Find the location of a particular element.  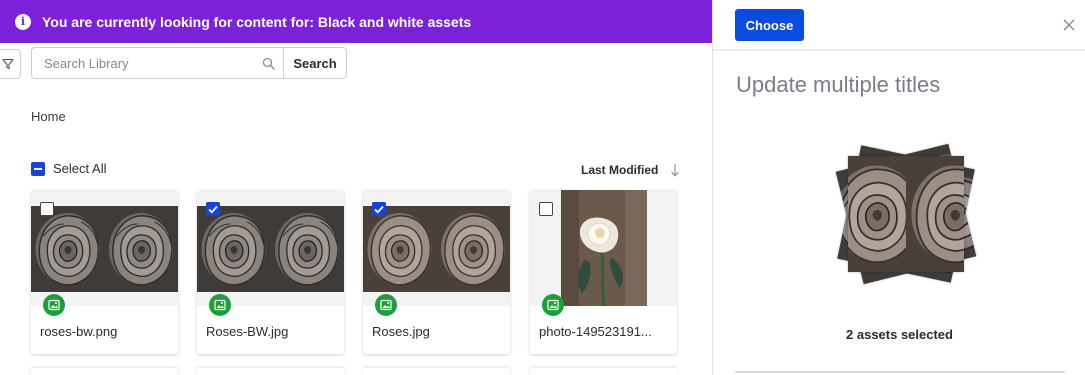

stacked-thumbnail is located at coordinates (906, 214).